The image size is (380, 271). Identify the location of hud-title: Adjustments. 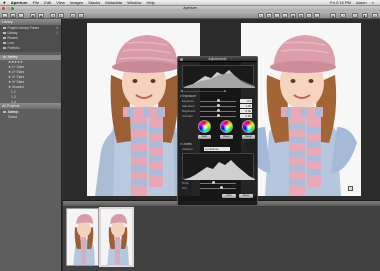
(217, 59).